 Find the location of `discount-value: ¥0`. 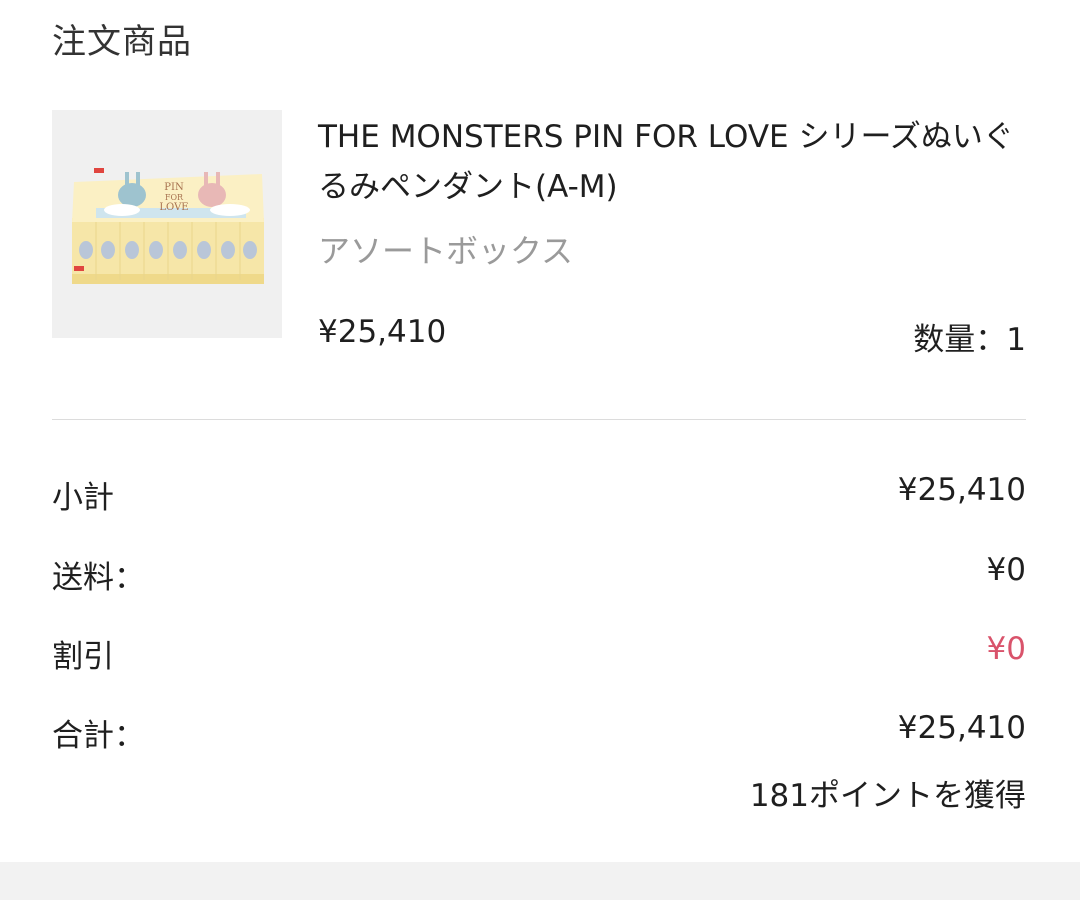

discount-value: ¥0 is located at coordinates (1006, 649).